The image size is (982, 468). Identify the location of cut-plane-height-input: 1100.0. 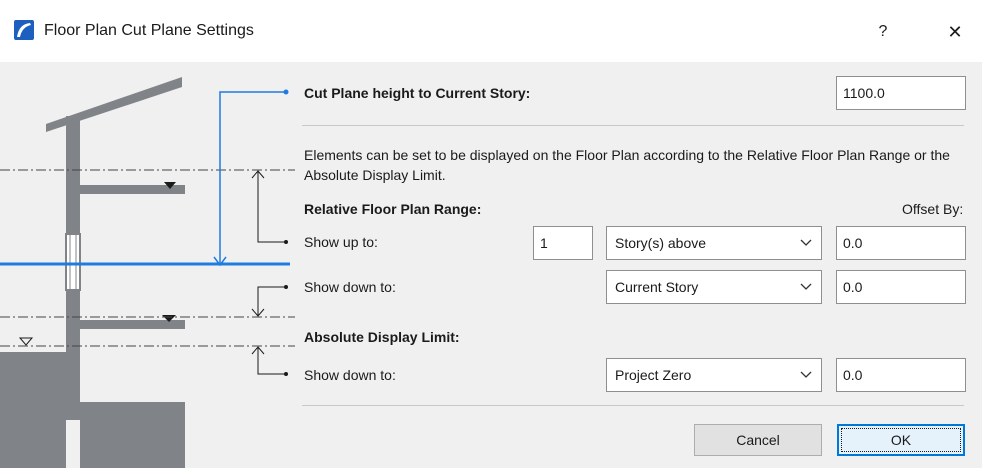
(901, 93).